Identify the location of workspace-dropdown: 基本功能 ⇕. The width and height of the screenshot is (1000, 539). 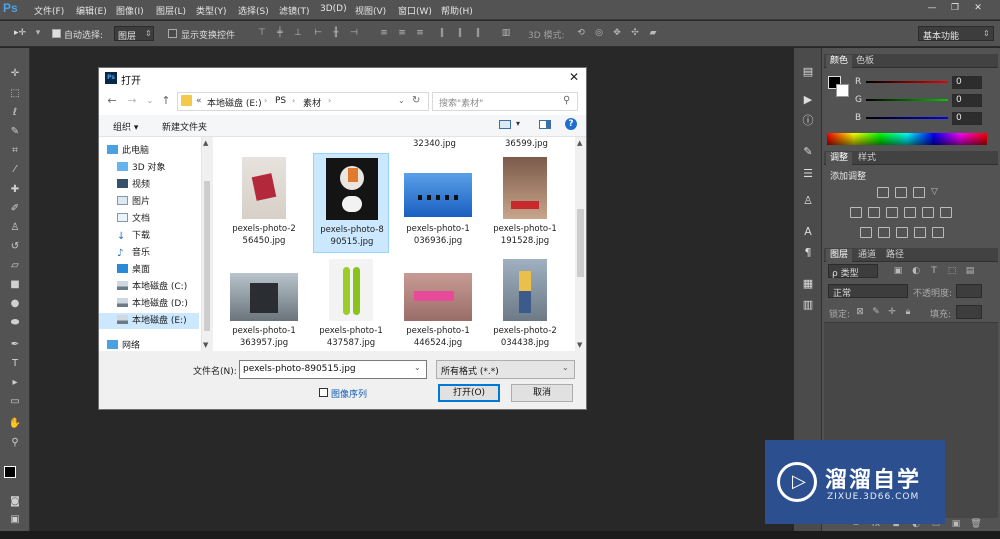
(956, 34).